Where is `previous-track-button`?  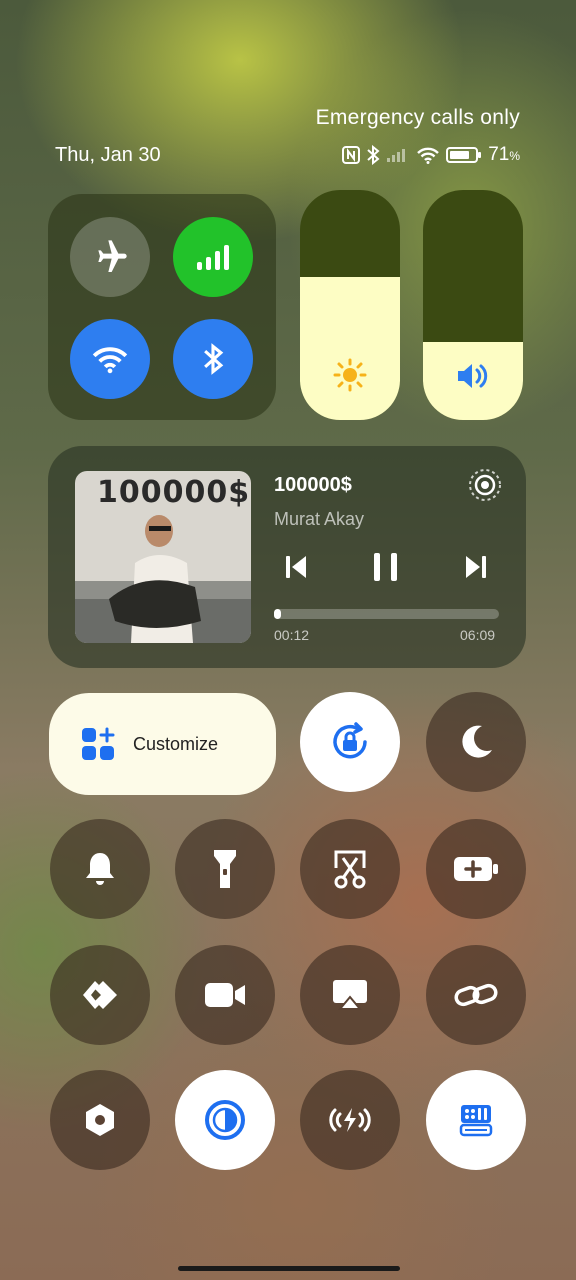
previous-track-button is located at coordinates (297, 569).